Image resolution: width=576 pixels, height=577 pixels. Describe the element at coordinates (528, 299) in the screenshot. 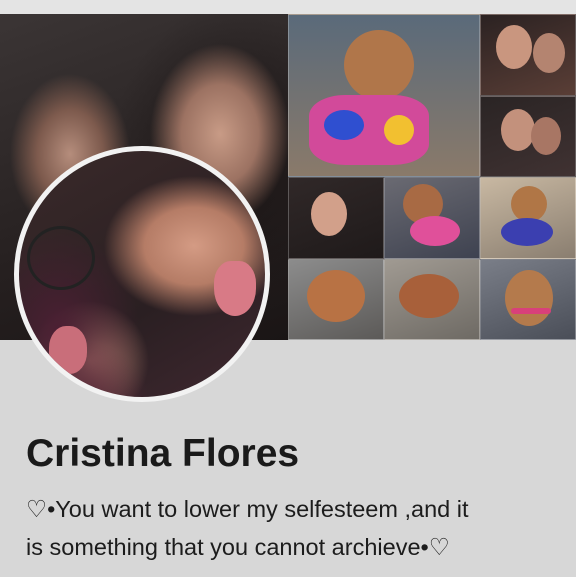

I see `collage-tile-dog-harness` at that location.